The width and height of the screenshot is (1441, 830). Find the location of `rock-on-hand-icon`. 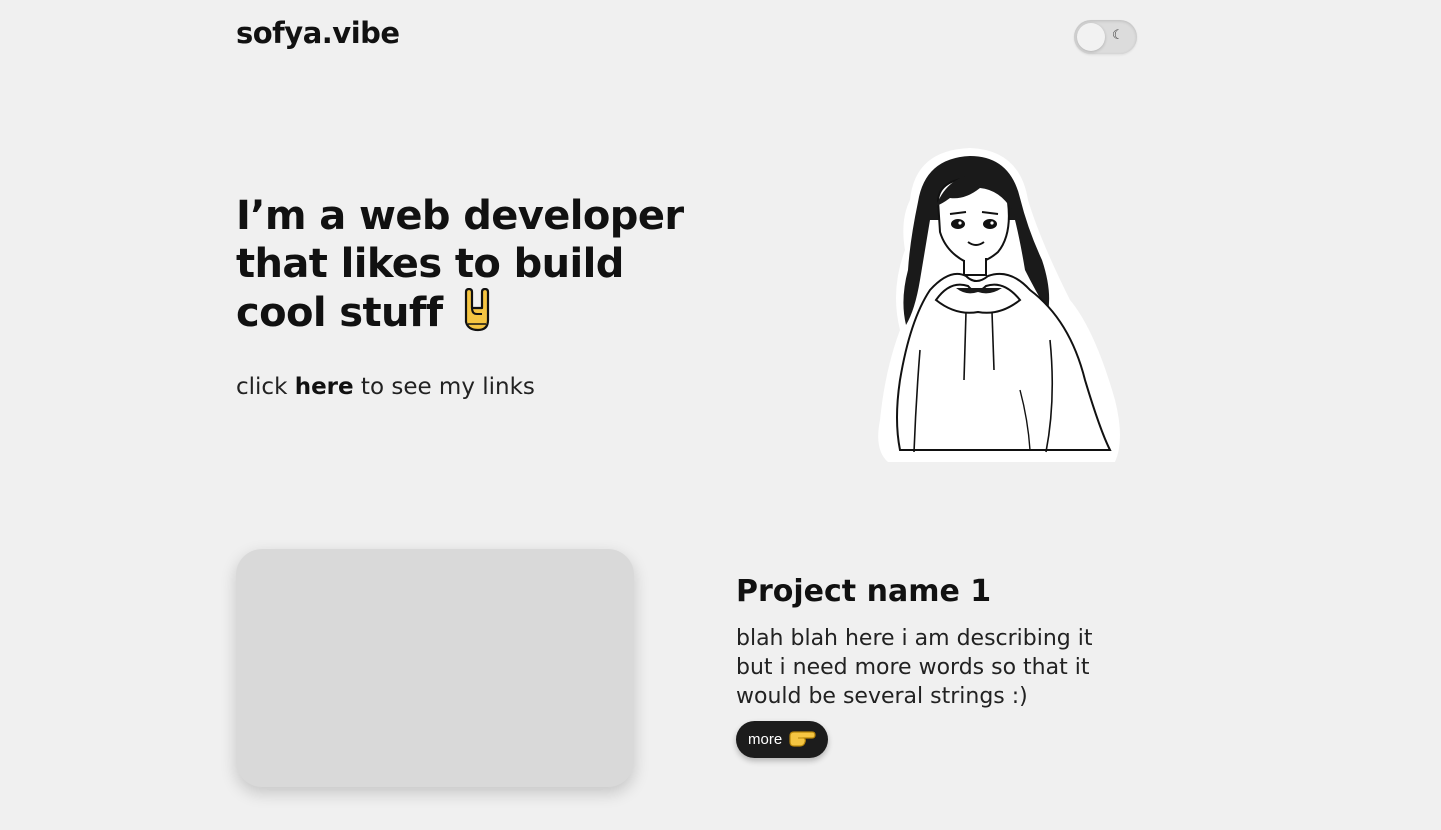

rock-on-hand-icon is located at coordinates (477, 315).